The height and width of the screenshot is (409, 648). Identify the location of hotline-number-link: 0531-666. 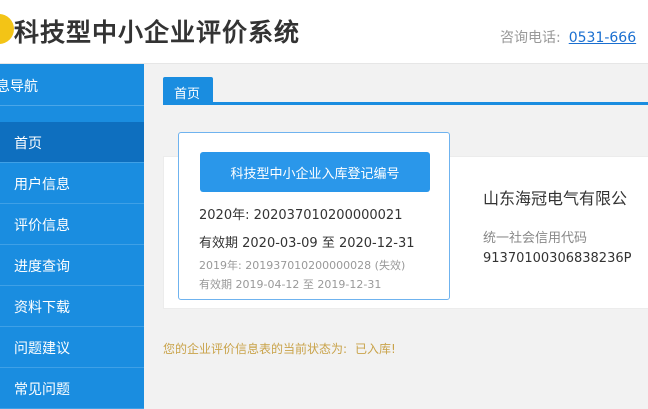
(602, 38).